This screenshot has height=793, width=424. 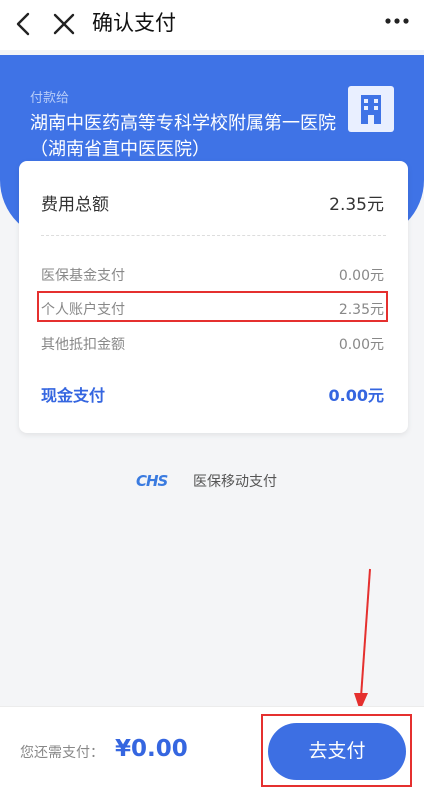 What do you see at coordinates (362, 639) in the screenshot?
I see `annotation-arrow-icon` at bounding box center [362, 639].